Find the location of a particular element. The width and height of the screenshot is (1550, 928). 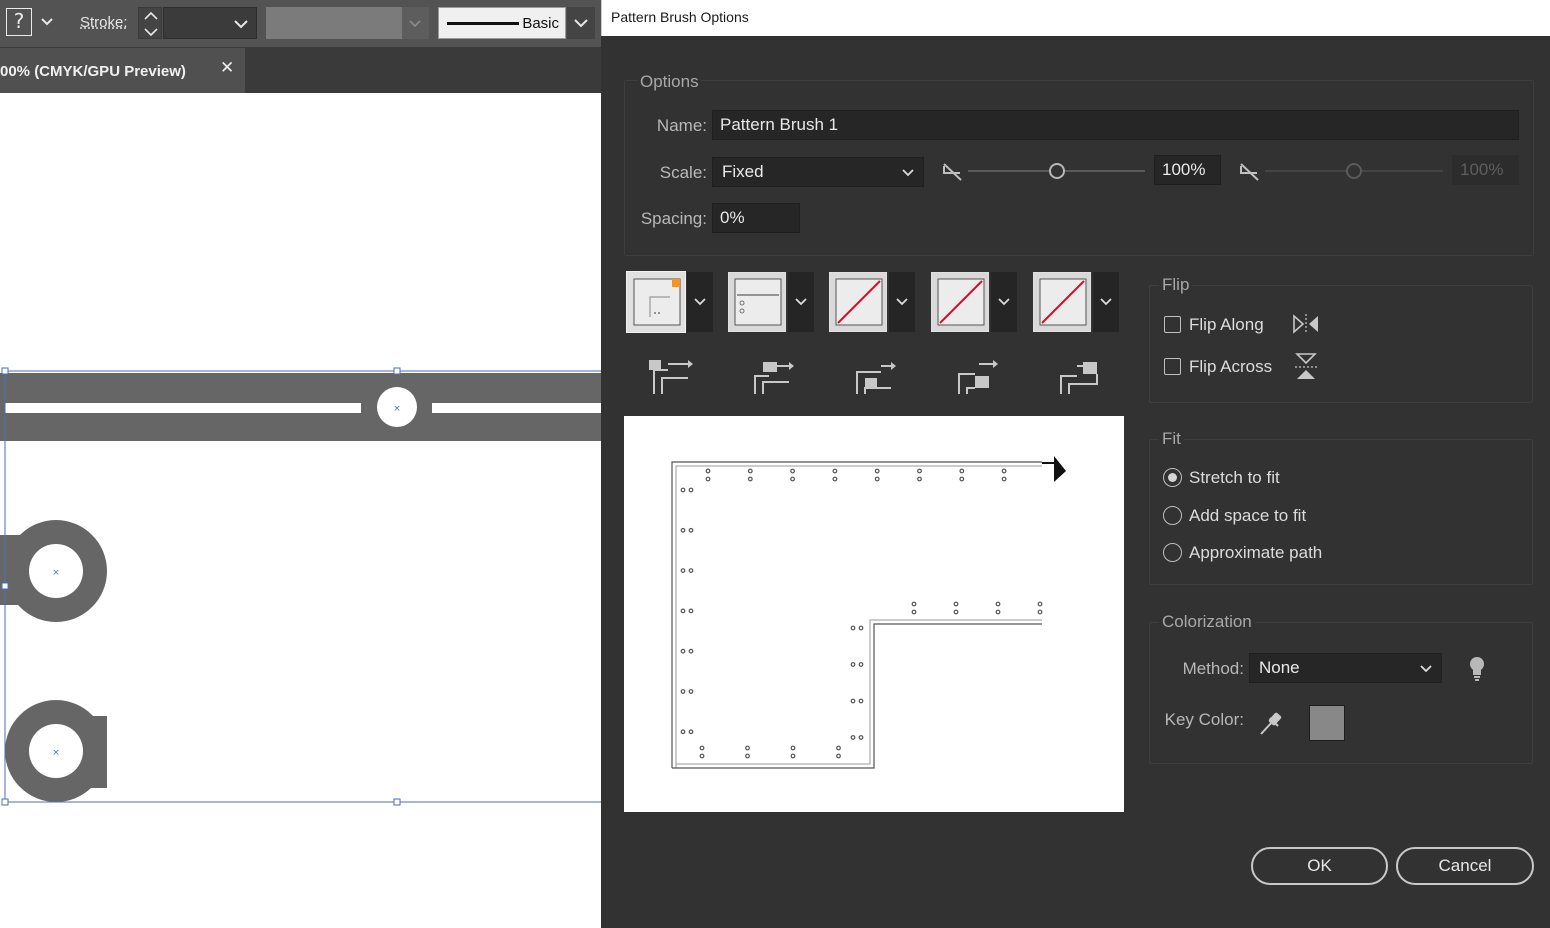

profile-dropdown is located at coordinates (415, 23).